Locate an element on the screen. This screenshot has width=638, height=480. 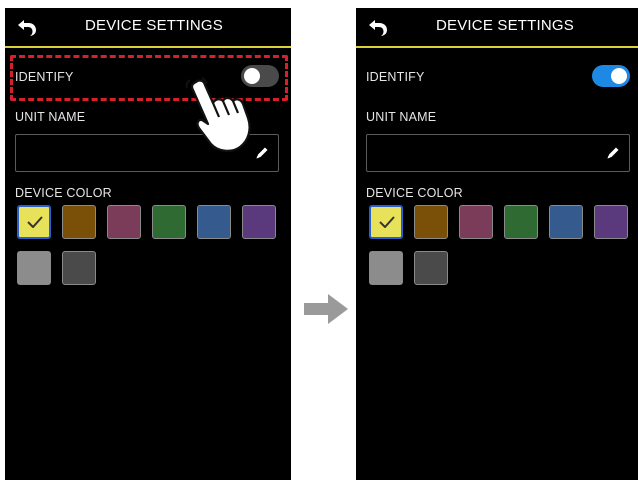
pencil-icon is located at coordinates (613, 153).